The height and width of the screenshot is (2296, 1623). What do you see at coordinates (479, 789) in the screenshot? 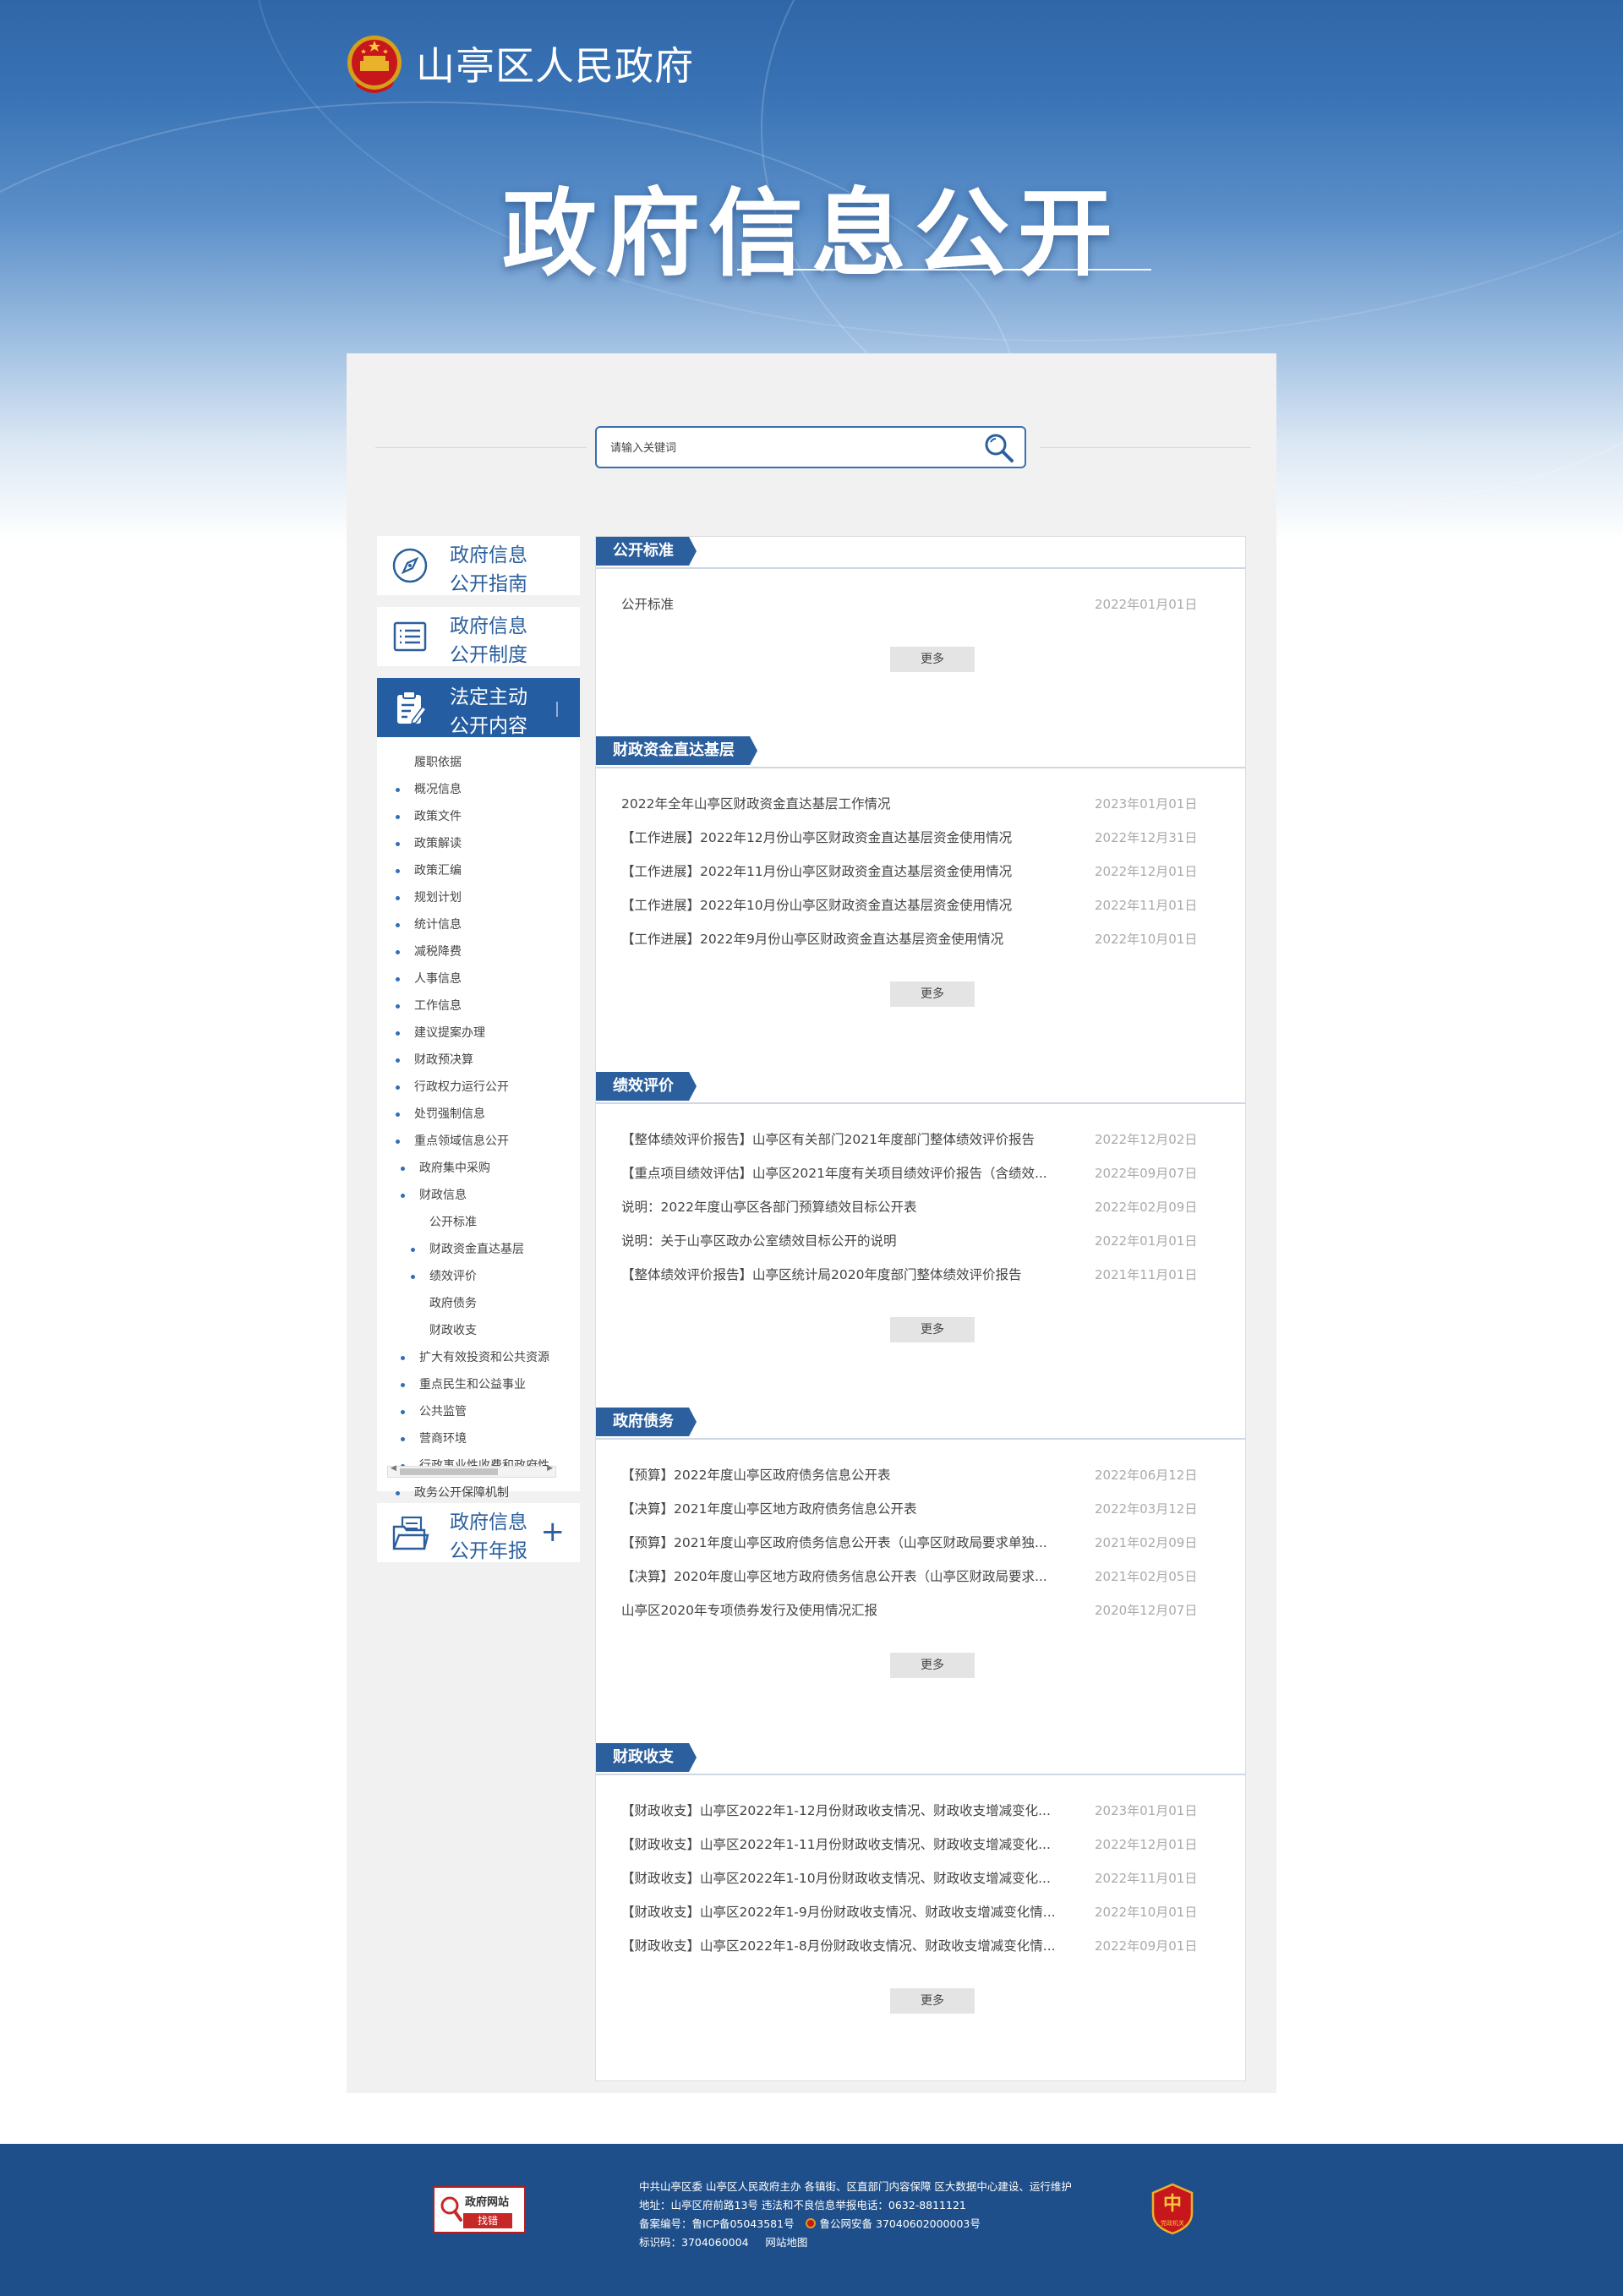
I see `tree-item: 概况信息` at bounding box center [479, 789].